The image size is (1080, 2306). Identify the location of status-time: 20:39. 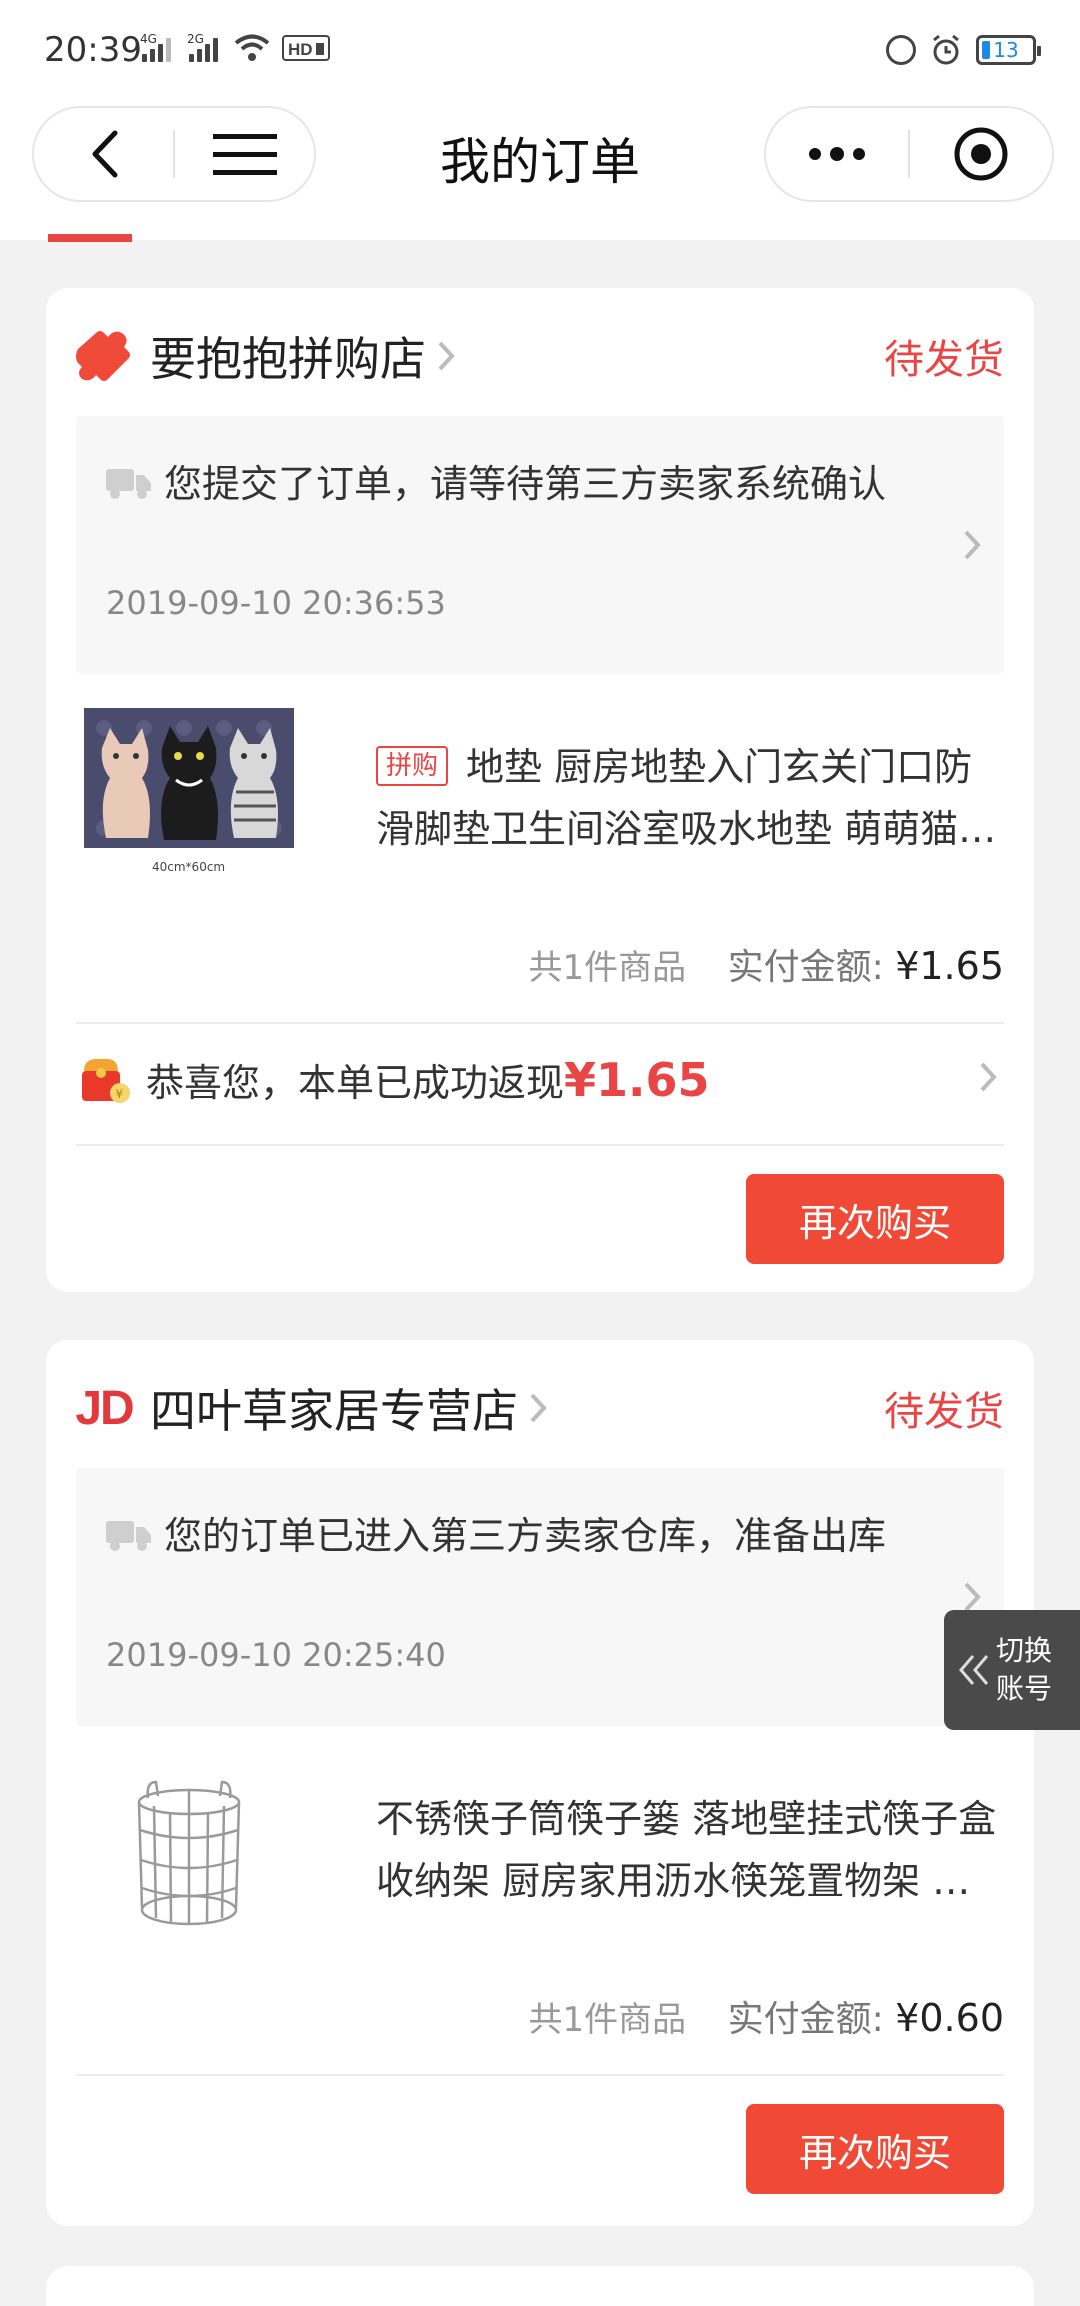
(93, 50).